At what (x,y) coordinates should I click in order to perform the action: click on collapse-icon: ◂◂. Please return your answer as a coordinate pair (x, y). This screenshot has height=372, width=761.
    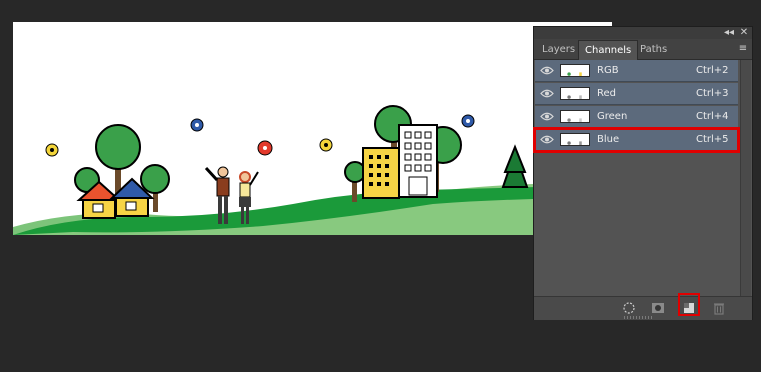
    Looking at the image, I should click on (729, 33).